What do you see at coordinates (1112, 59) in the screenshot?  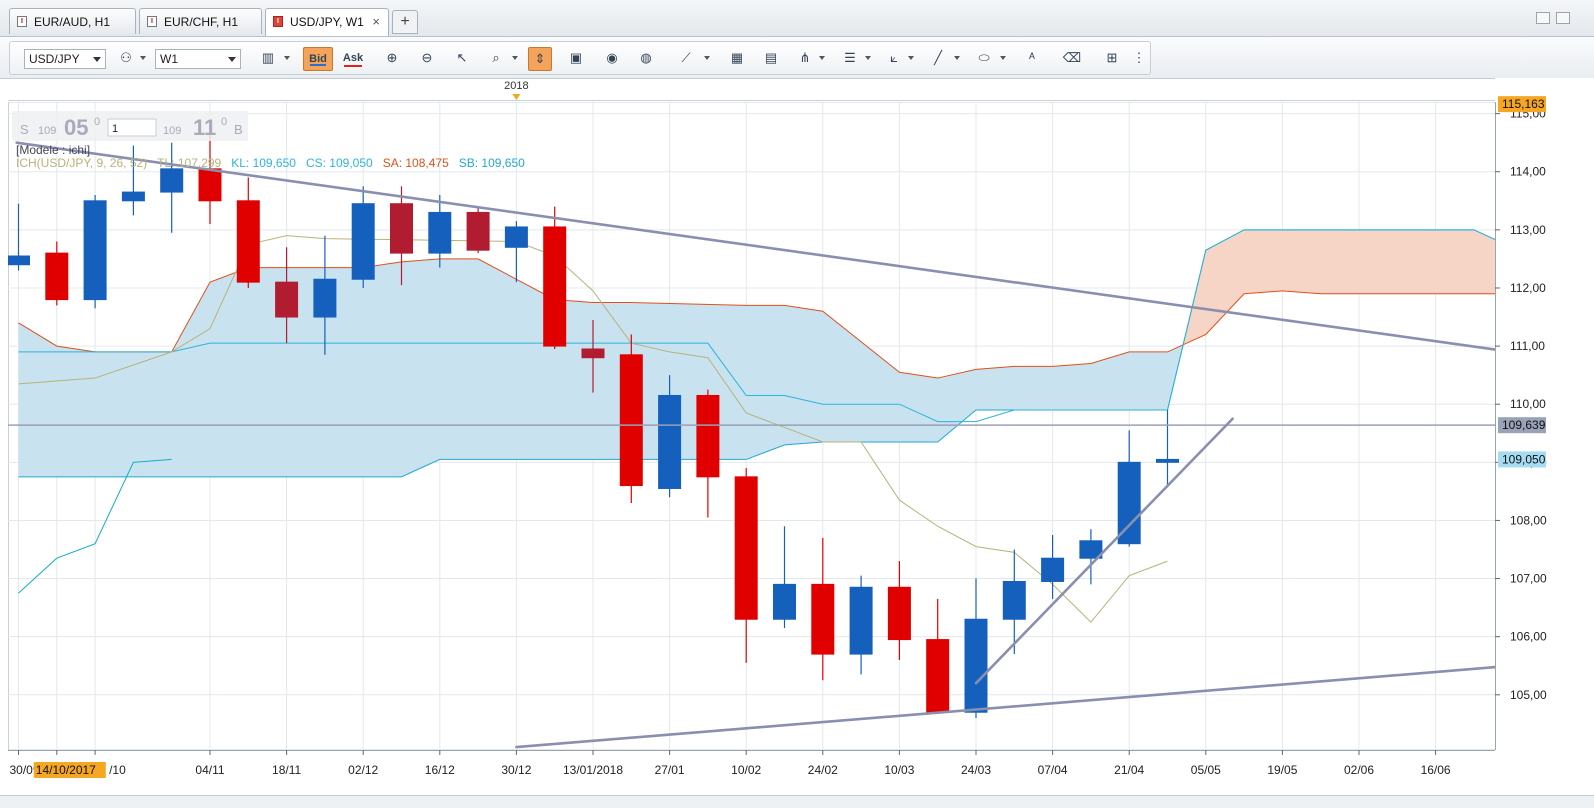 I see `hierarchy-icon: ⊞` at bounding box center [1112, 59].